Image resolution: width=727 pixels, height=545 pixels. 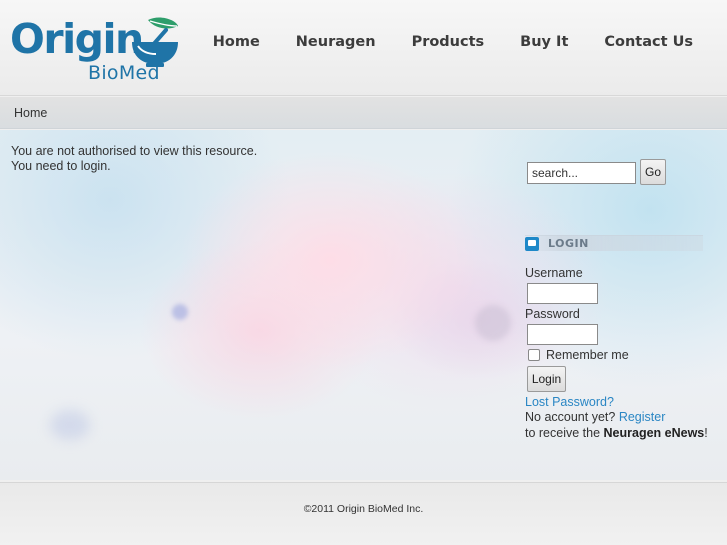 I want to click on main-nav: Home Neuragen Products Buy It Contact Us, so click(x=453, y=42).